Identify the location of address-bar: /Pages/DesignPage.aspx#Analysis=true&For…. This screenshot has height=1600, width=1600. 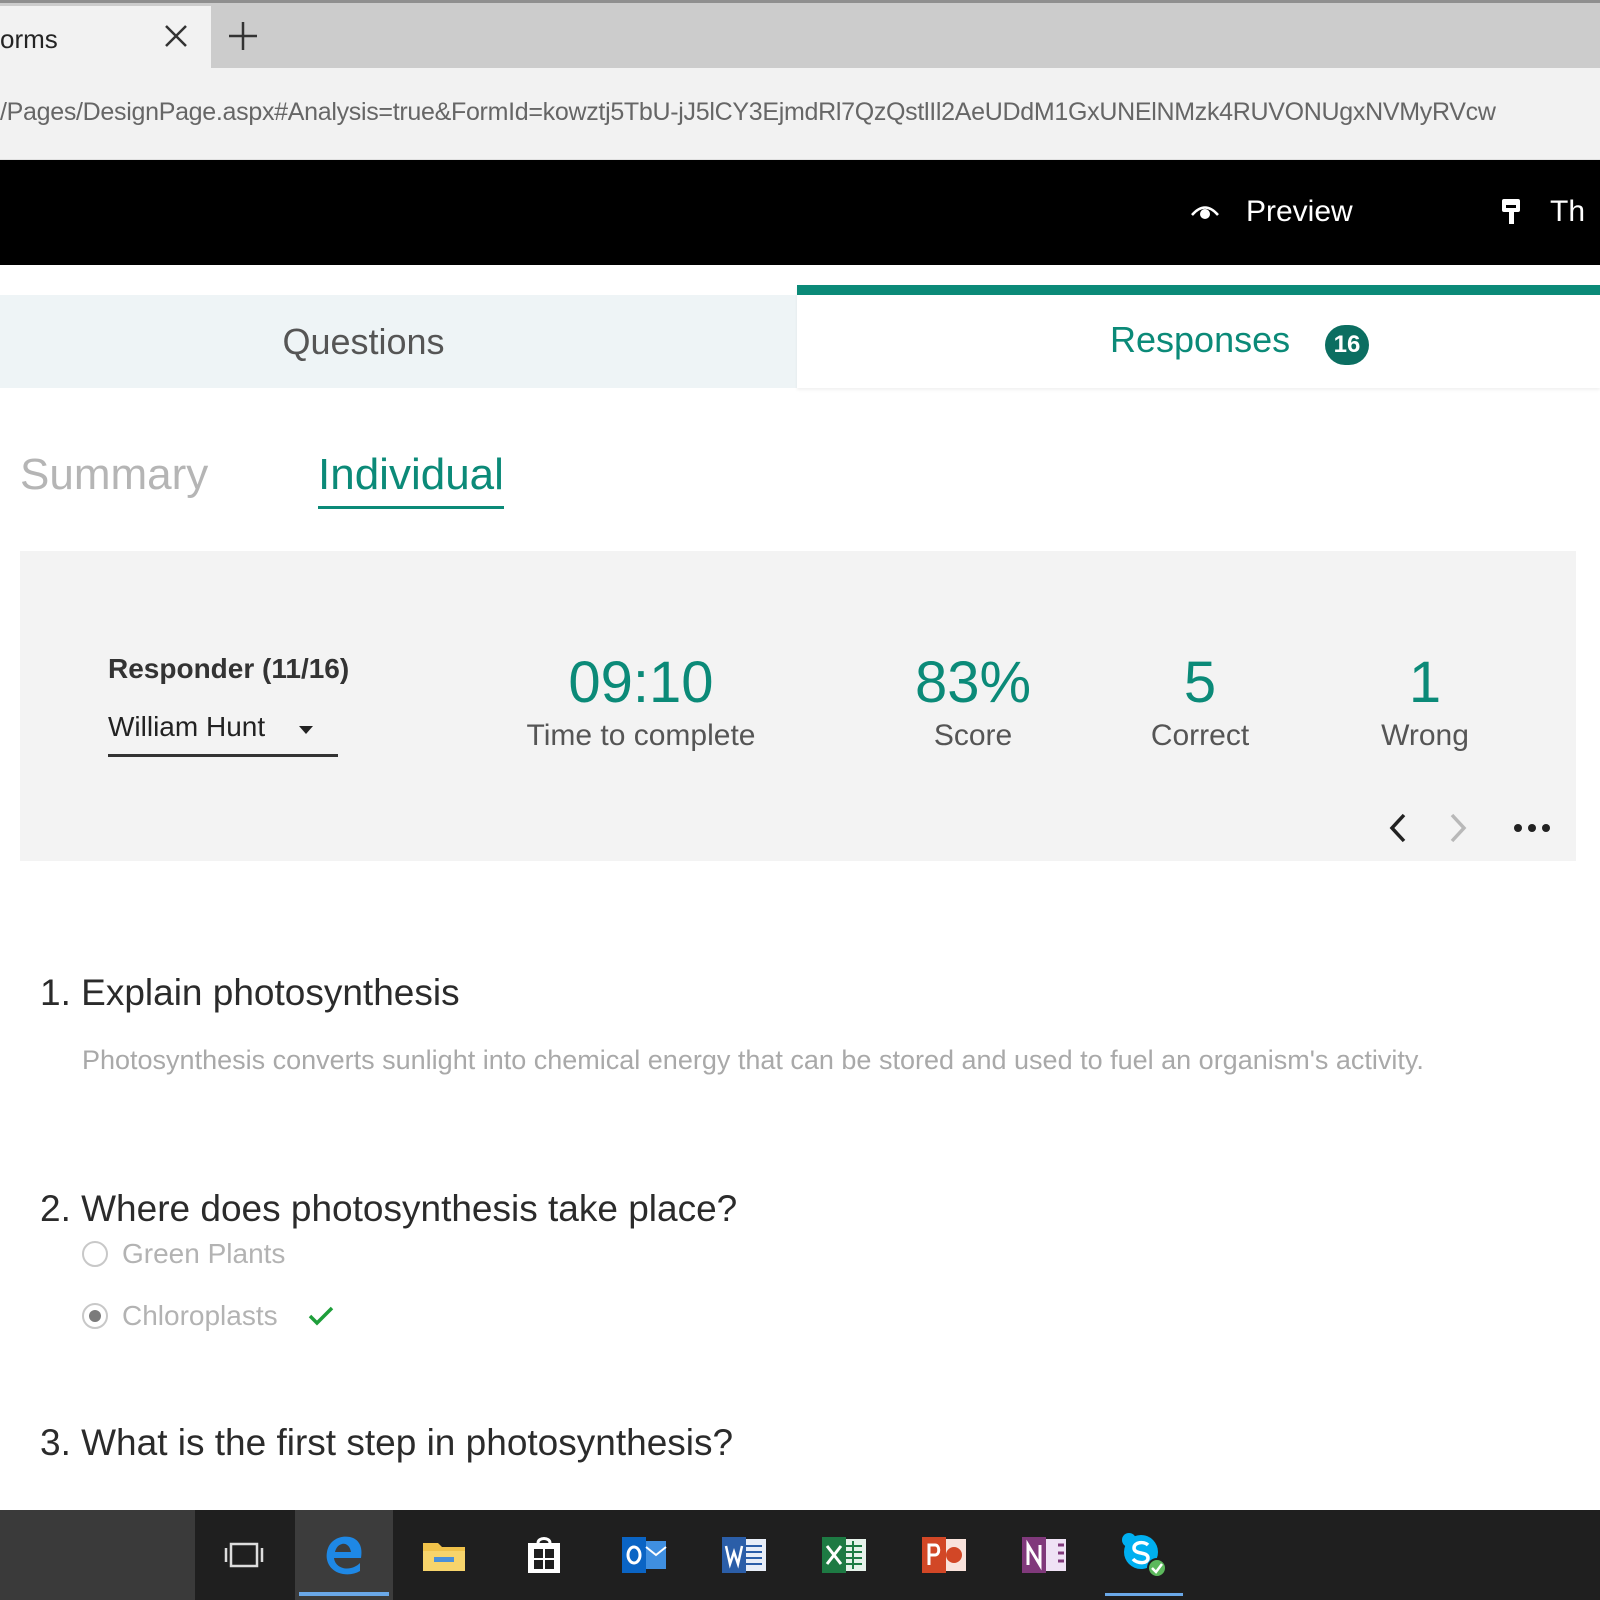
(800, 114).